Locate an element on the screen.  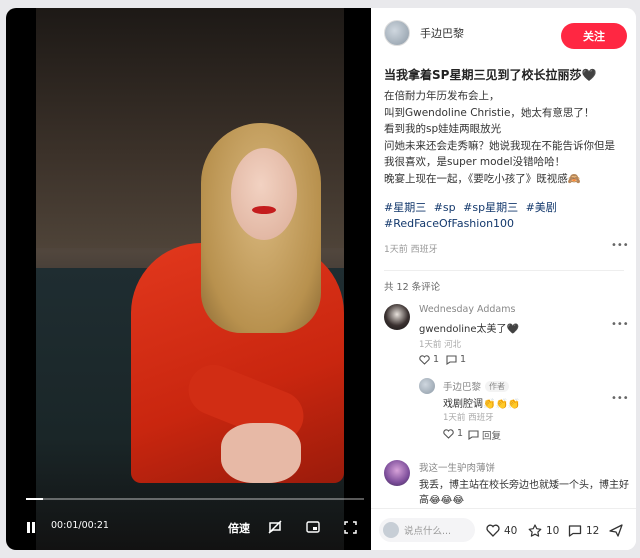
danmaku-button is located at coordinates (275, 527).